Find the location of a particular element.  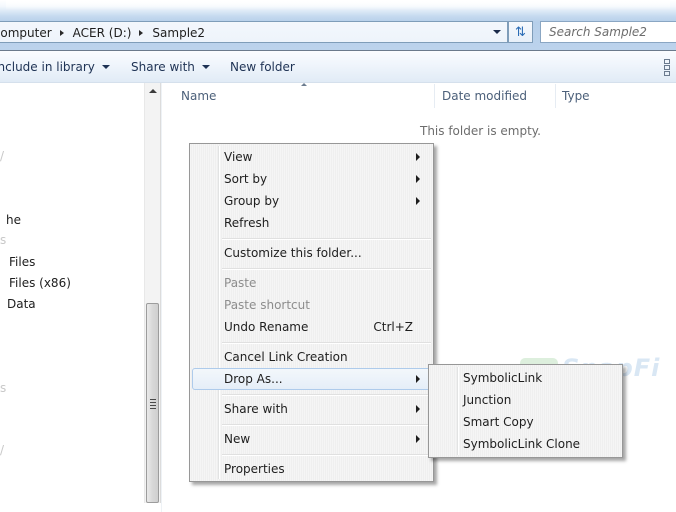

menu-item-cancel-link-creation: Cancel Link Creation is located at coordinates (311, 357).